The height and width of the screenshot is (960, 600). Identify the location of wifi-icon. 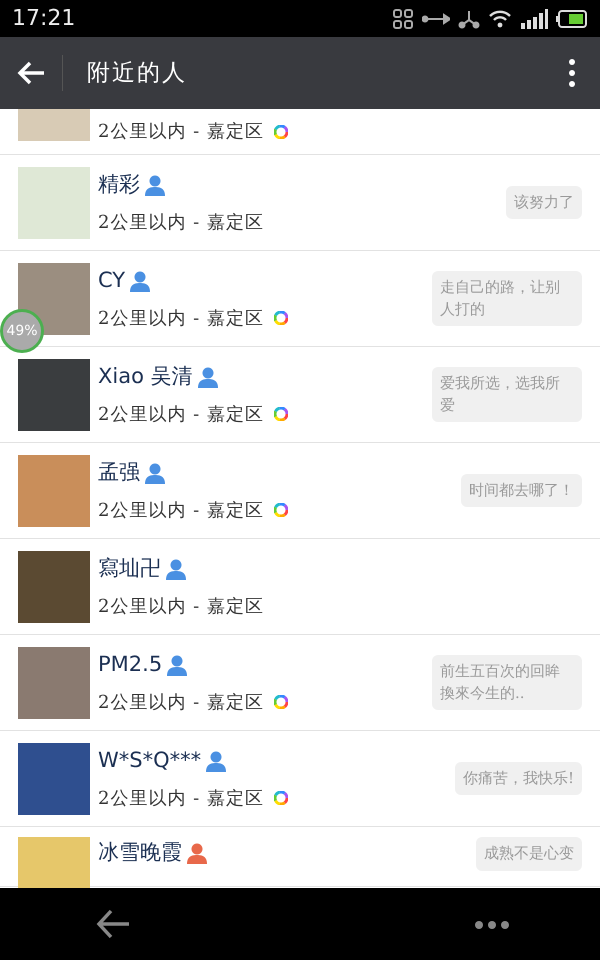
(500, 18).